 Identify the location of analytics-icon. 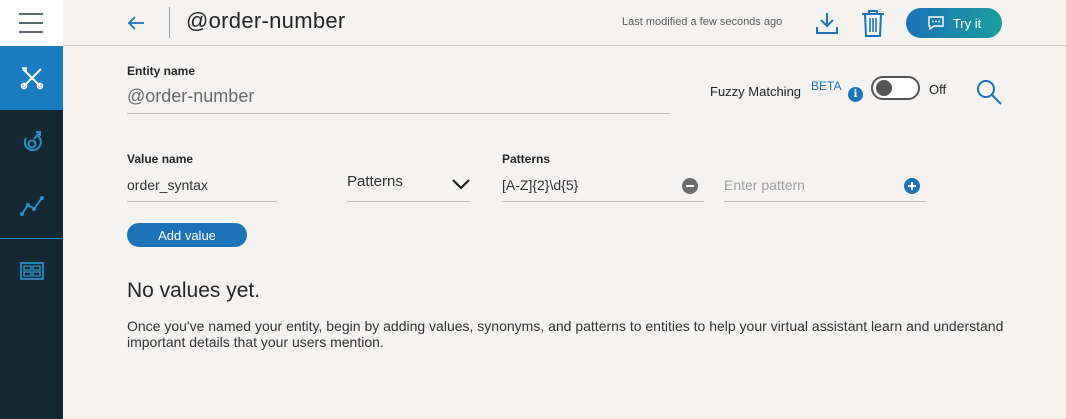
(31, 206).